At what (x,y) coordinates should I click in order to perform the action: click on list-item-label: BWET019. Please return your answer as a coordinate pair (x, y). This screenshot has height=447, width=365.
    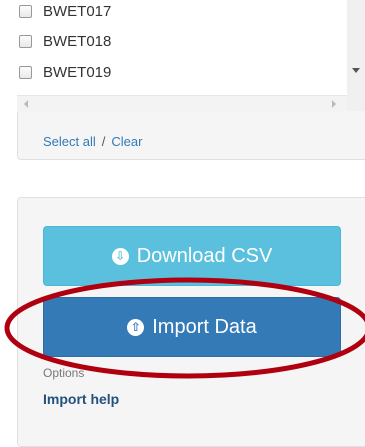
    Looking at the image, I should click on (77, 72).